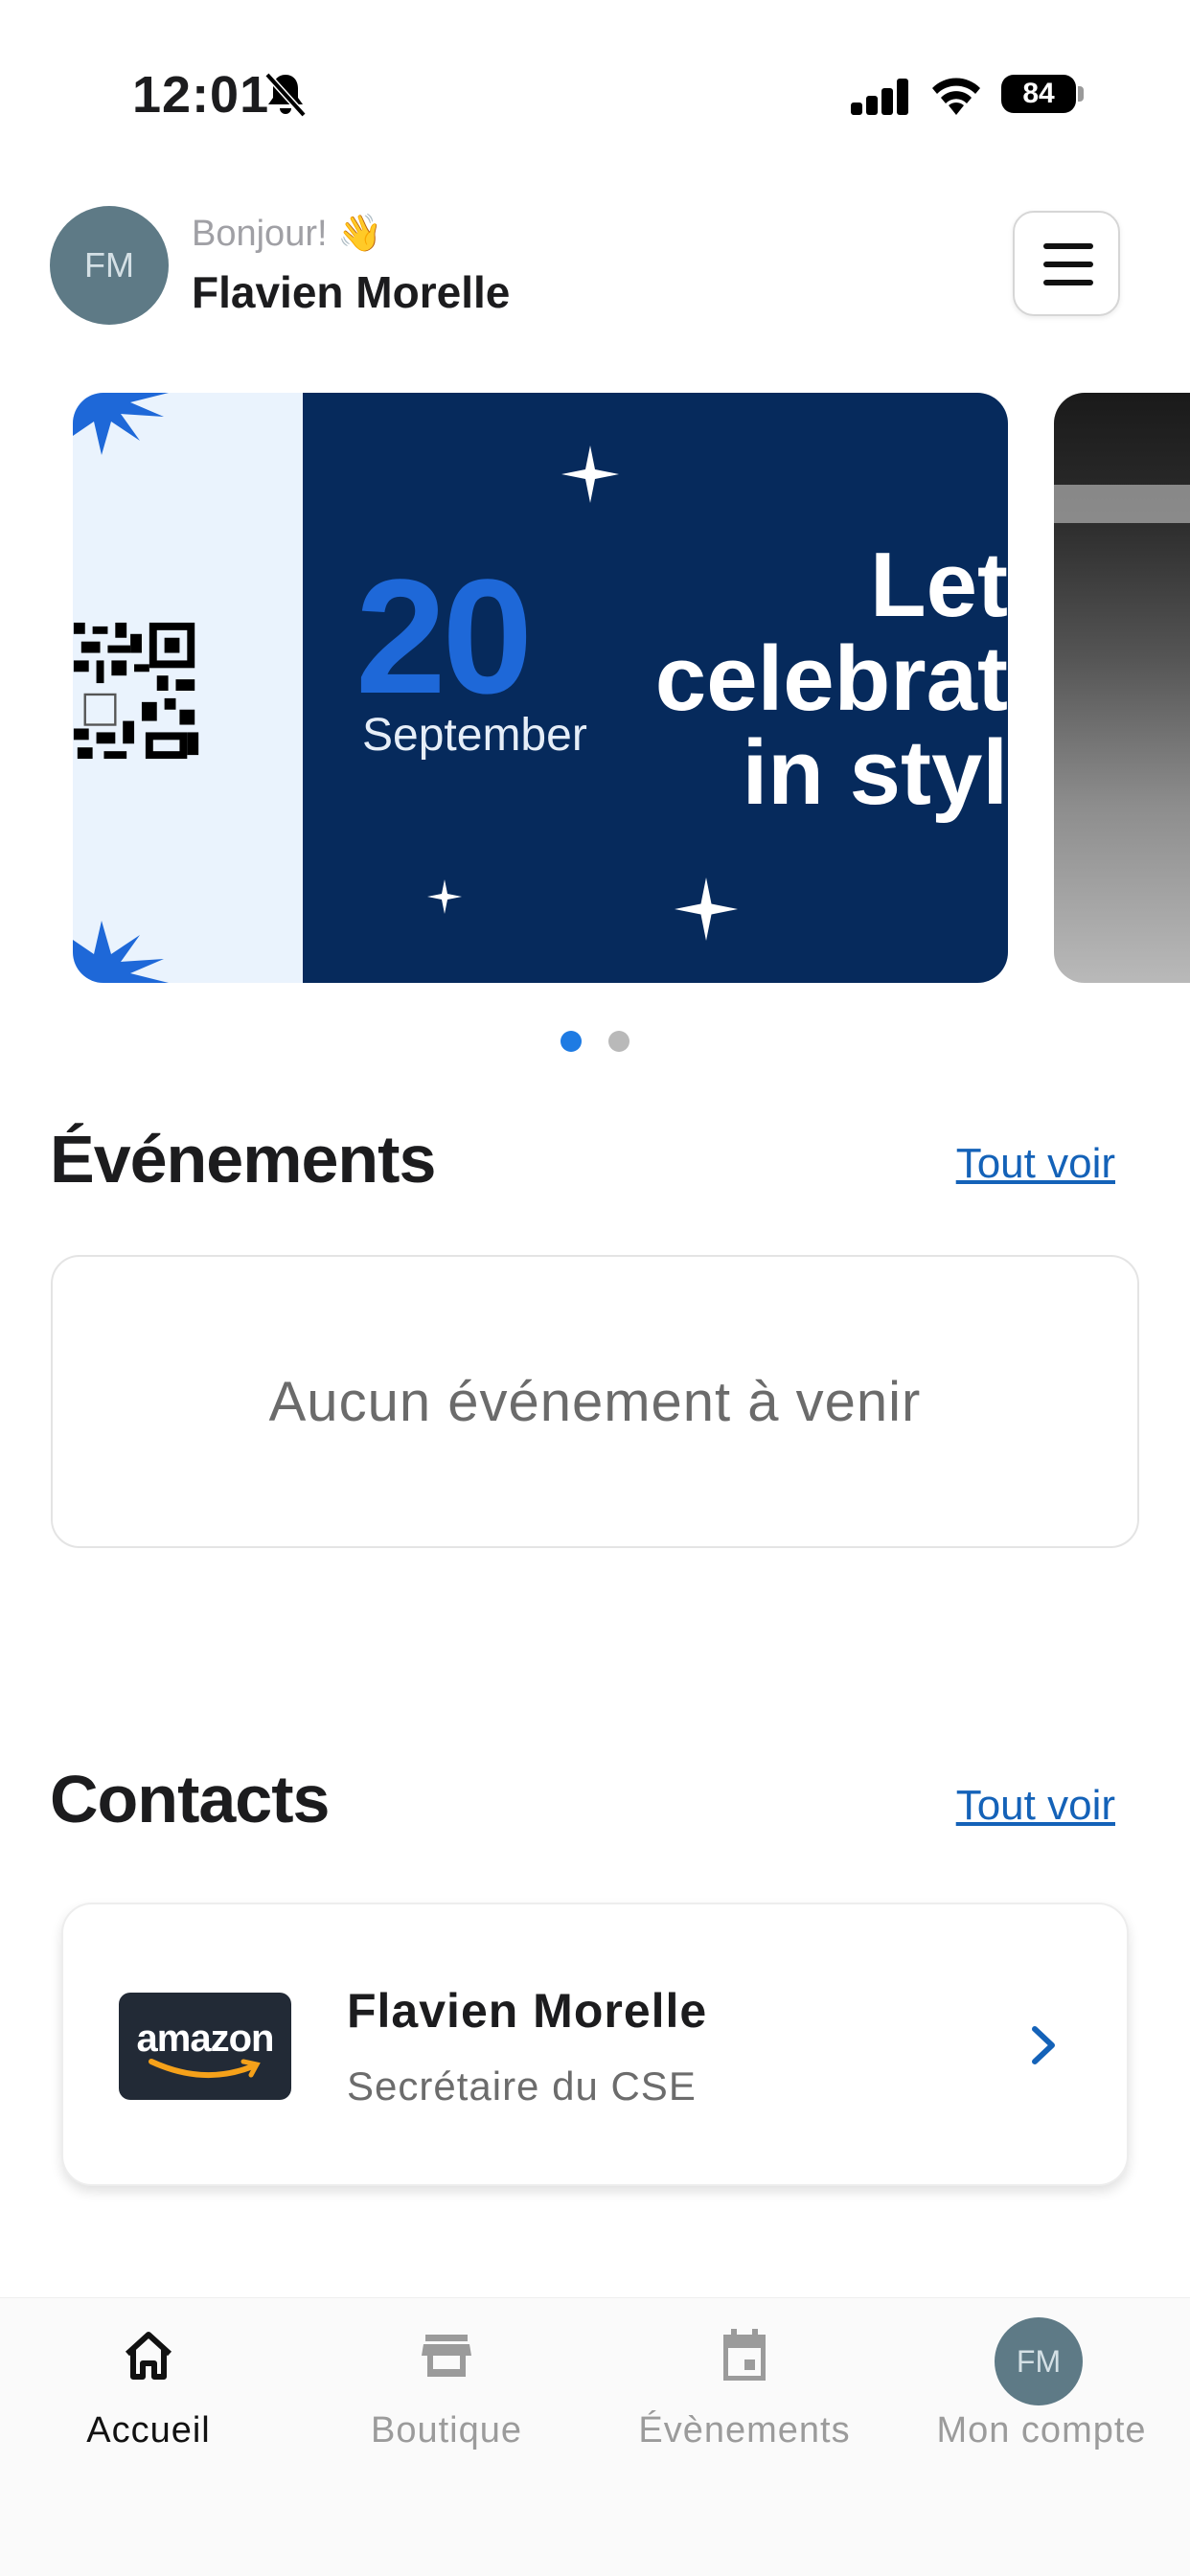  I want to click on events-see-all-link: Tout voir, so click(1036, 1164).